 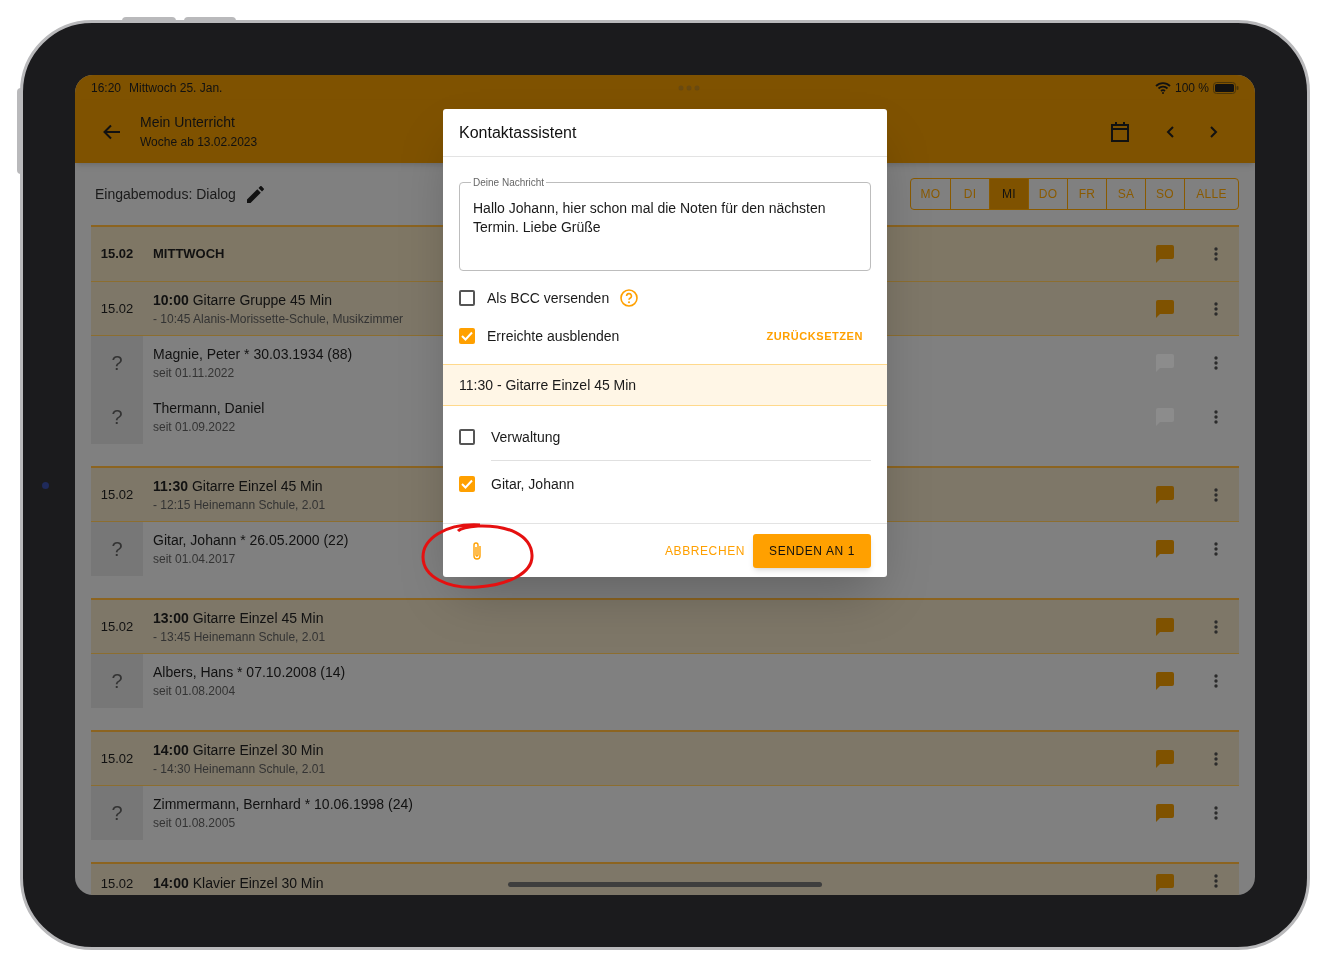 I want to click on camera-icon, so click(x=45, y=485).